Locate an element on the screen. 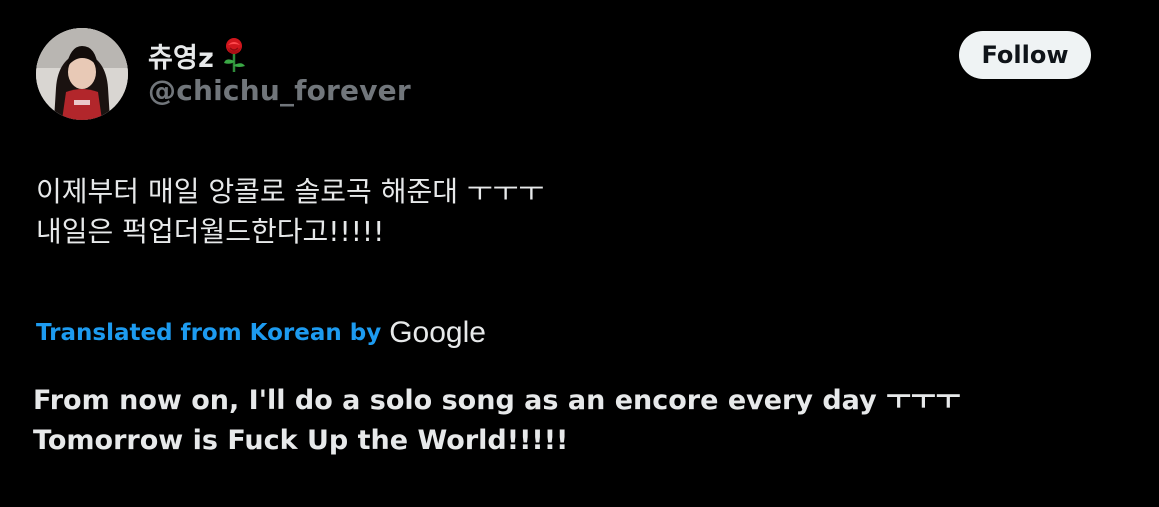  author-name-row: 츄영z is located at coordinates (199, 55).